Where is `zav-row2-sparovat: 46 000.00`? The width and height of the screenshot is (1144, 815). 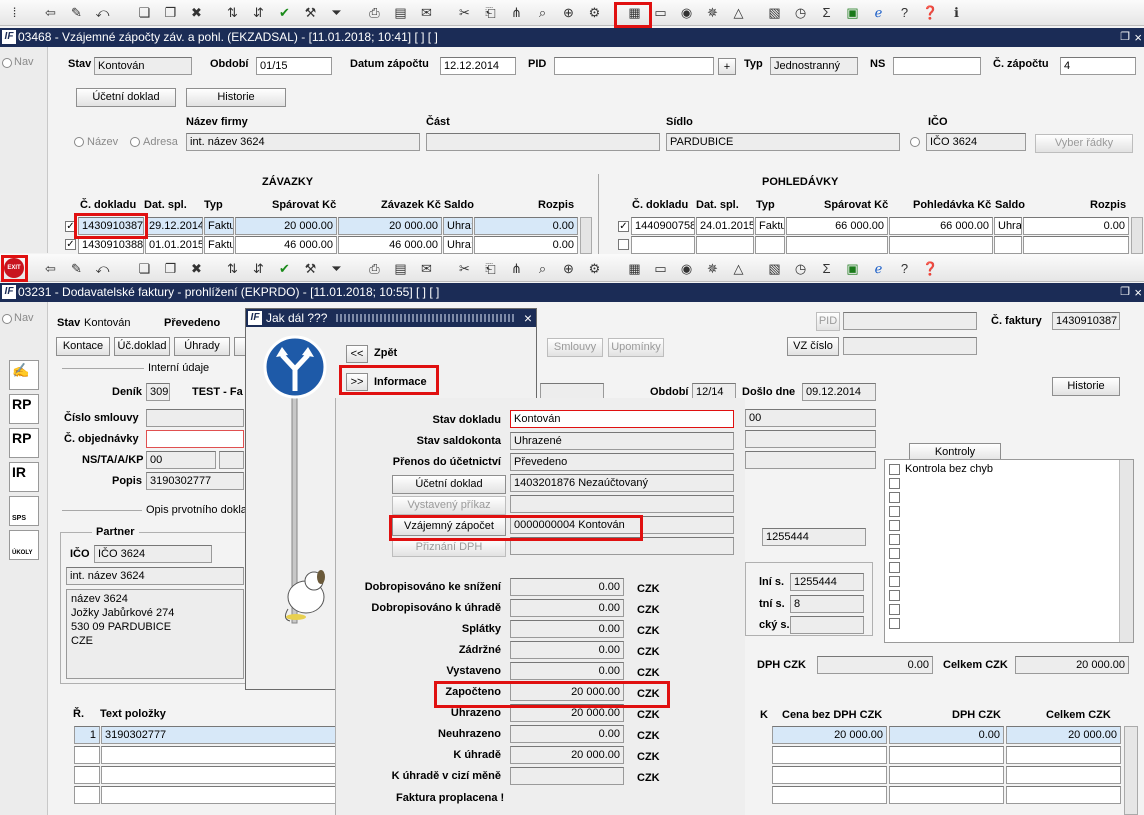 zav-row2-sparovat: 46 000.00 is located at coordinates (286, 245).